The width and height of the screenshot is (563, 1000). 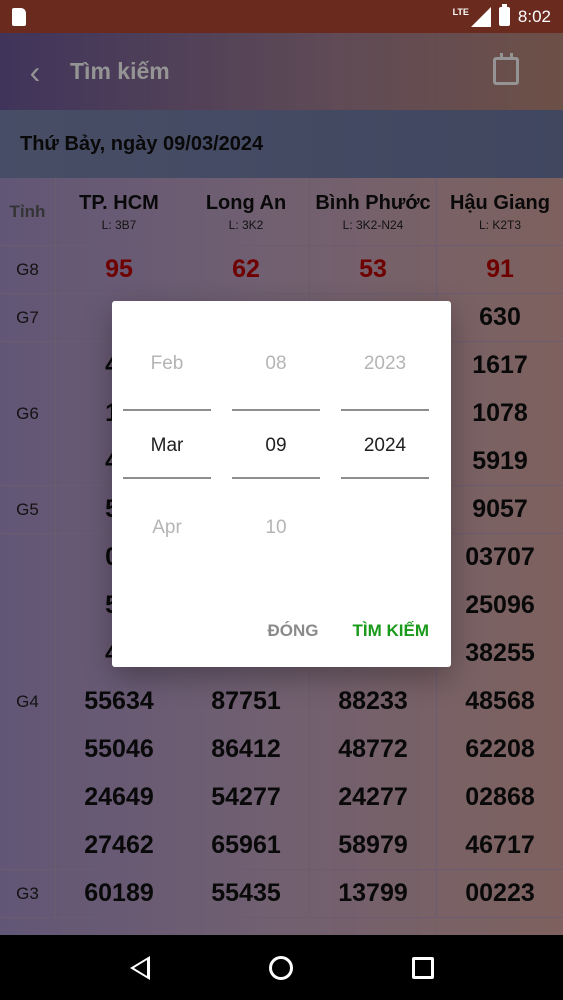 I want to click on day-selected: 09, so click(x=276, y=446).